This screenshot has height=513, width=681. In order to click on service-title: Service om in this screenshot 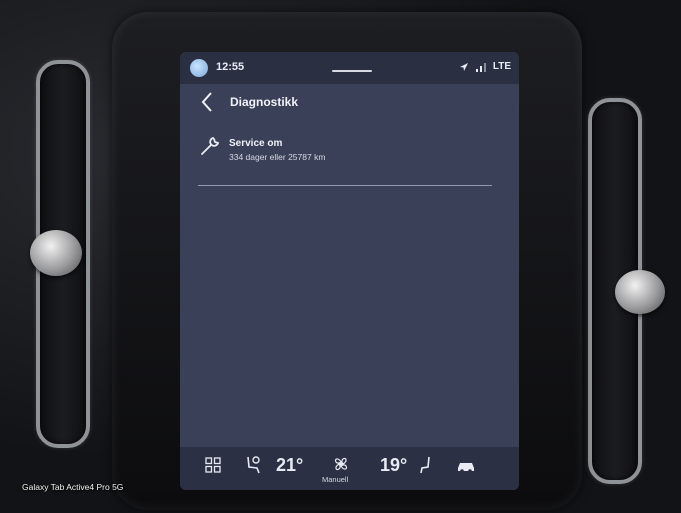, I will do `click(256, 143)`.